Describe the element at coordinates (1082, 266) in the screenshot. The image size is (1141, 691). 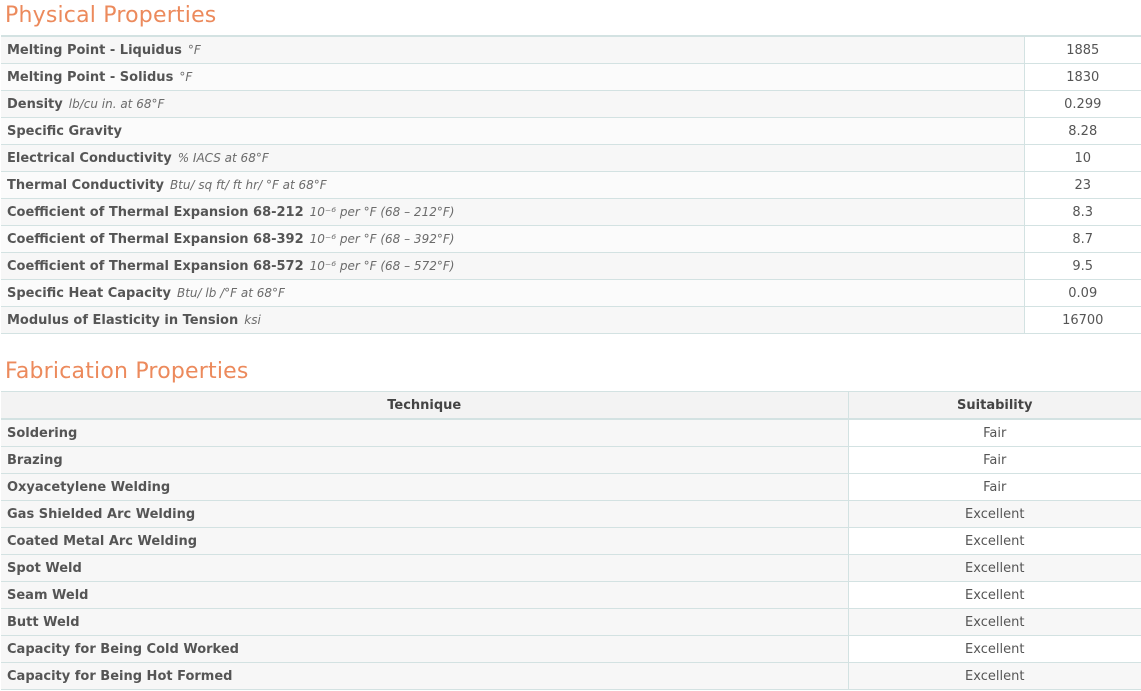
I see `property-value: 9.5` at that location.